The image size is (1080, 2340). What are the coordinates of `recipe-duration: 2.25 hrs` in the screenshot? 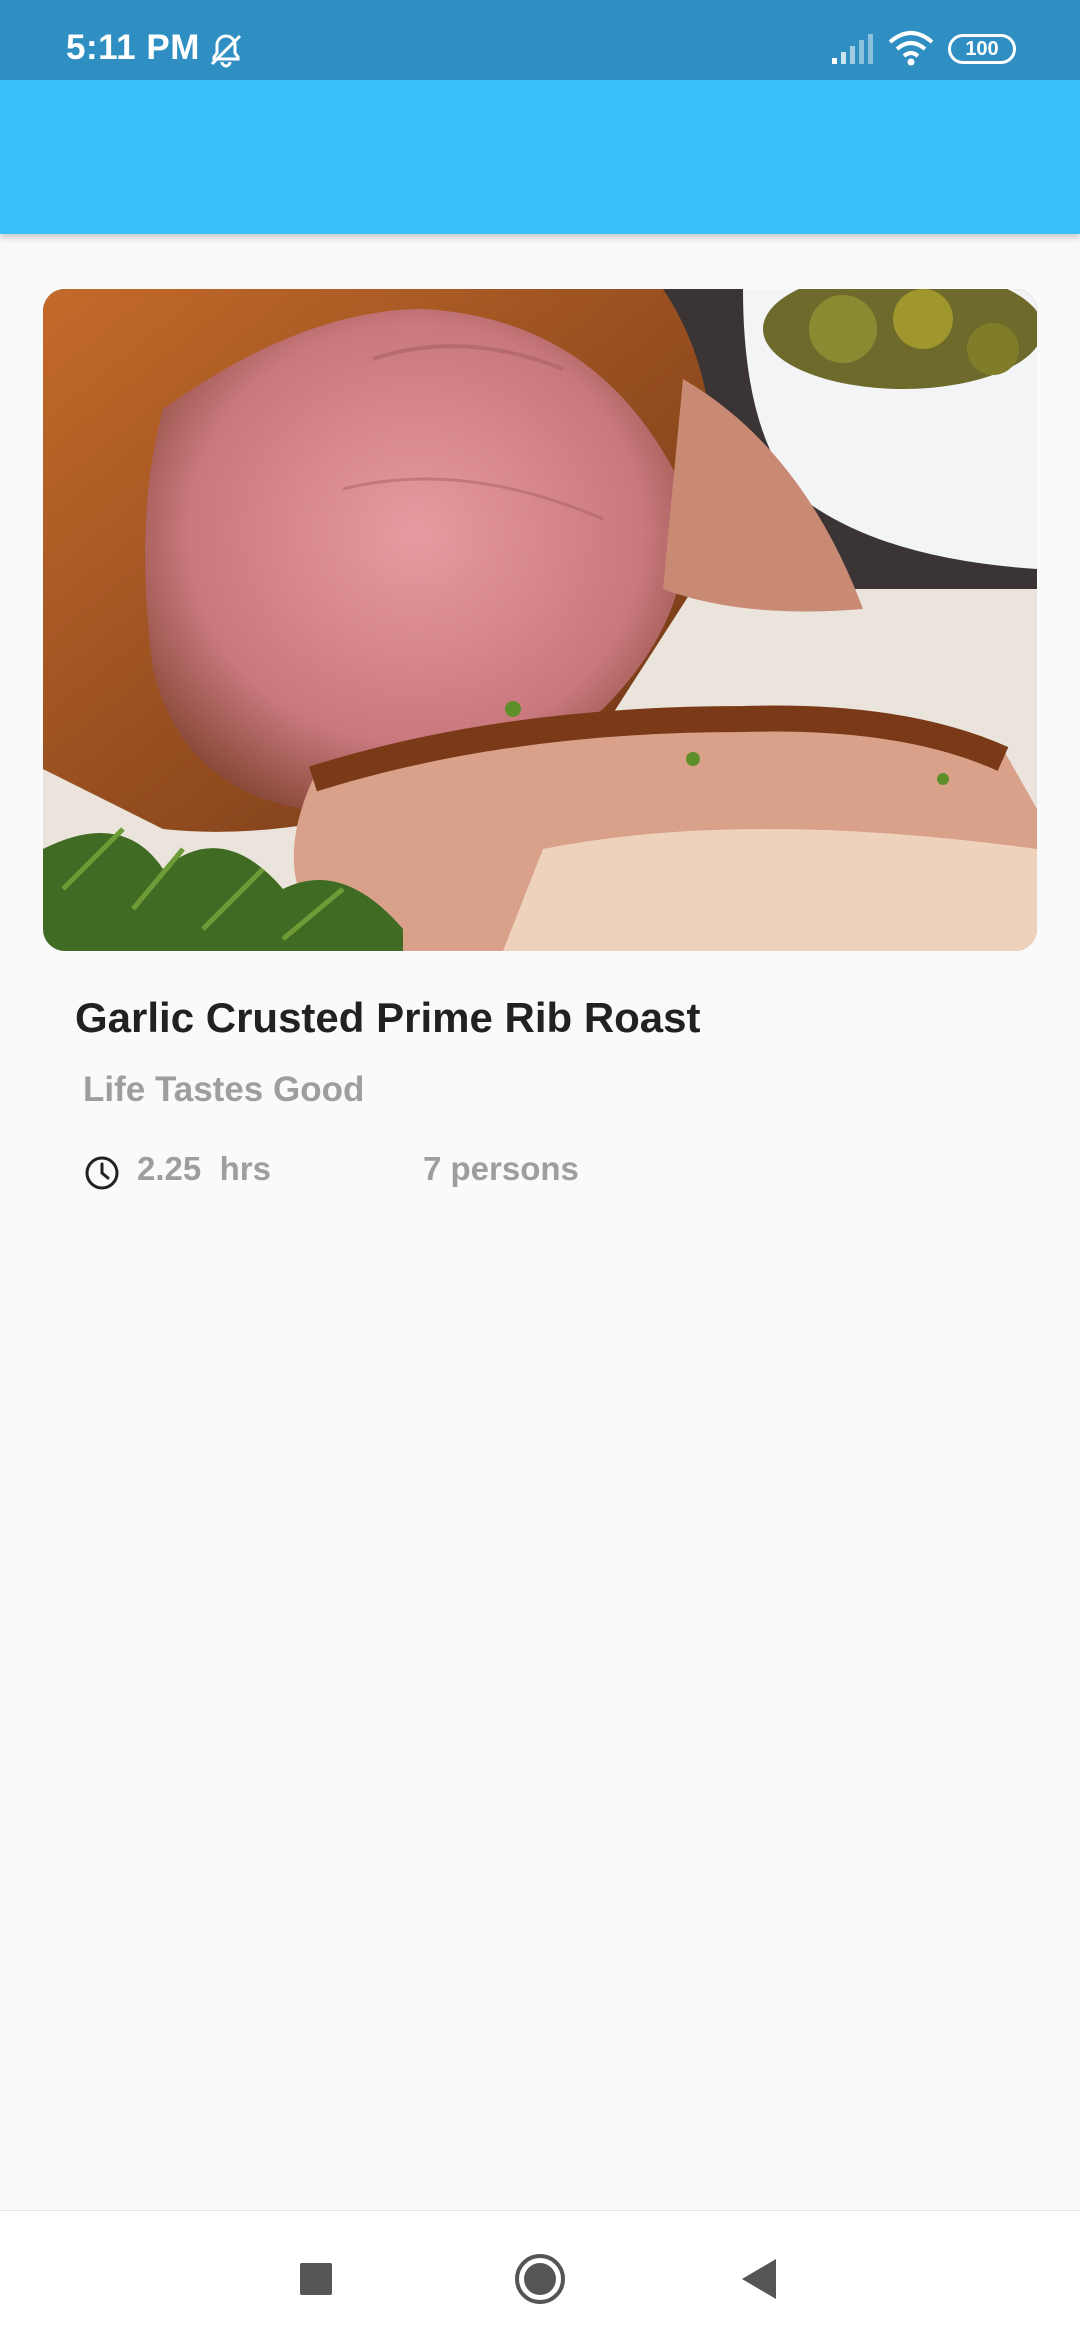 It's located at (204, 1168).